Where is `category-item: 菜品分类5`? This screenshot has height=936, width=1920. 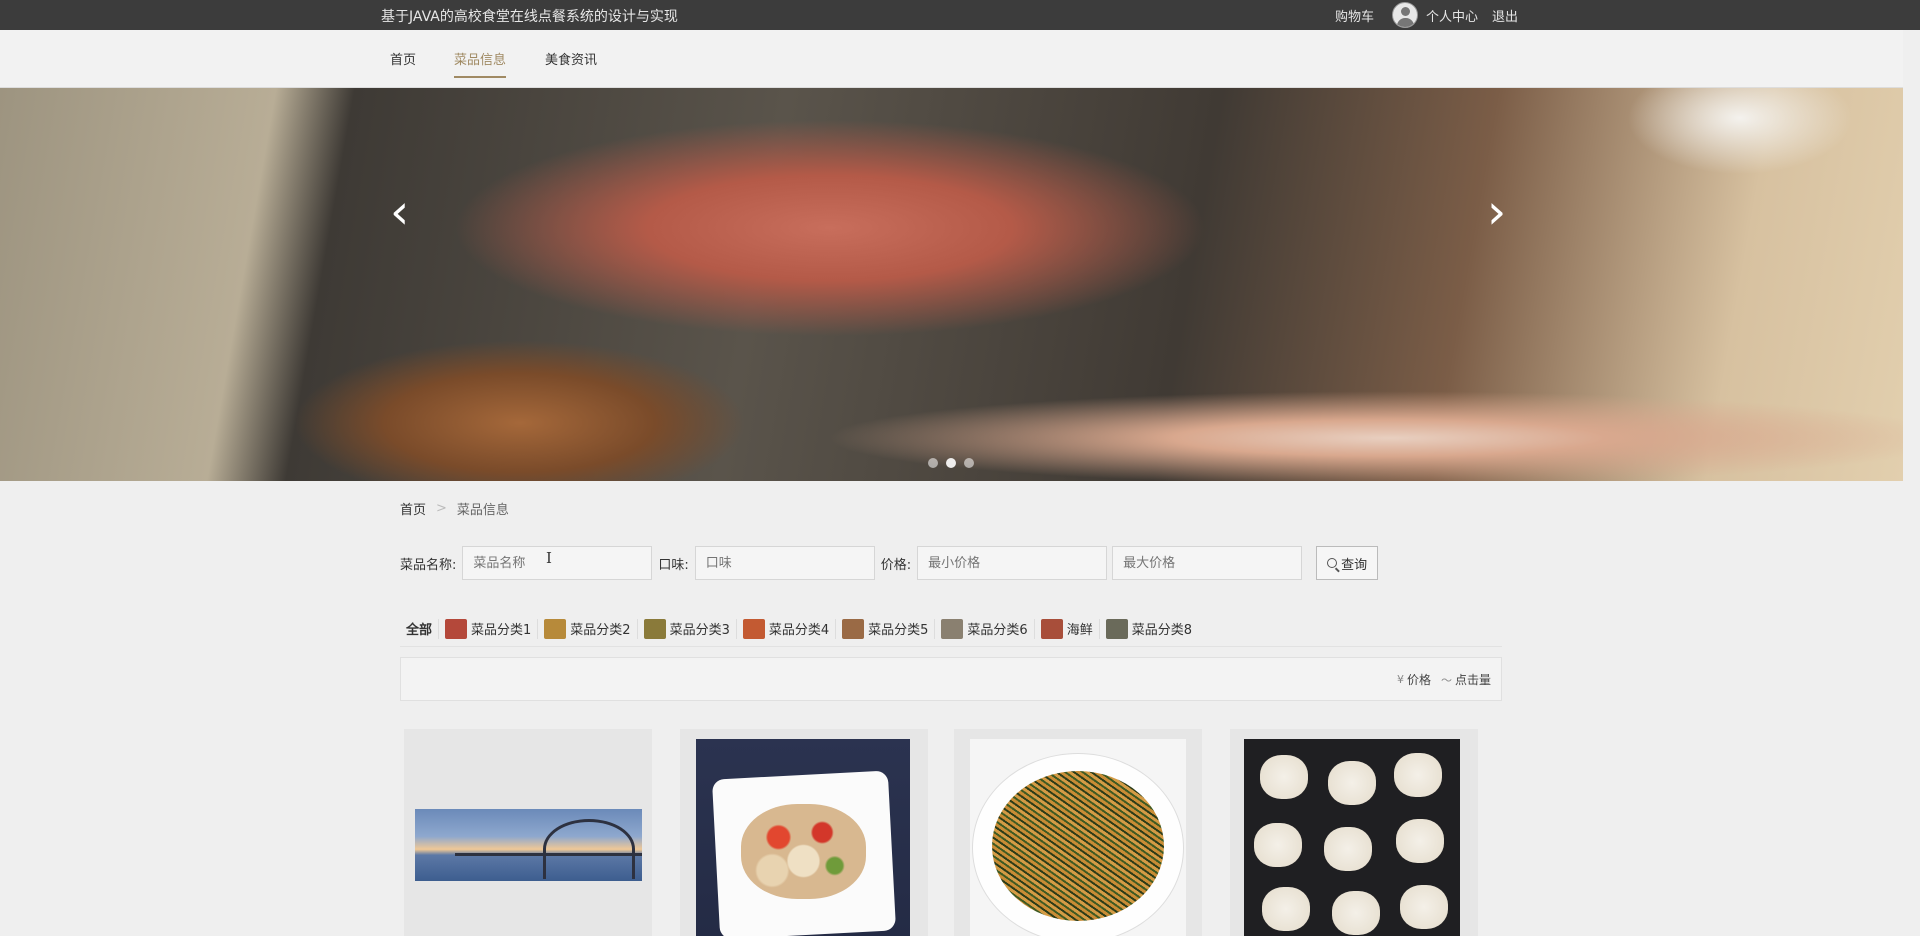 category-item: 菜品分类5 is located at coordinates (886, 628).